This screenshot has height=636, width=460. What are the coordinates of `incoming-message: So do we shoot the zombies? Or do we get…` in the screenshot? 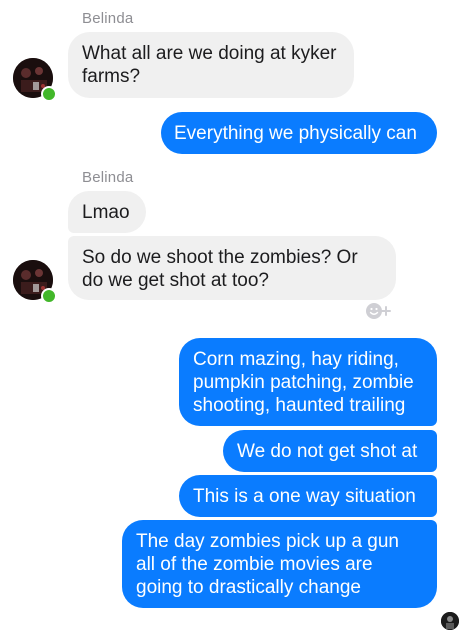 It's located at (232, 268).